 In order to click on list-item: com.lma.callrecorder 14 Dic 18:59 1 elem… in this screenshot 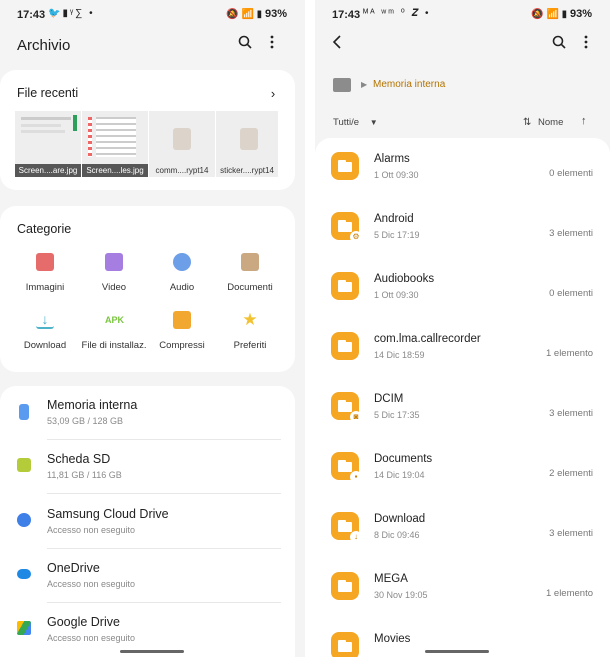, I will do `click(462, 348)`.